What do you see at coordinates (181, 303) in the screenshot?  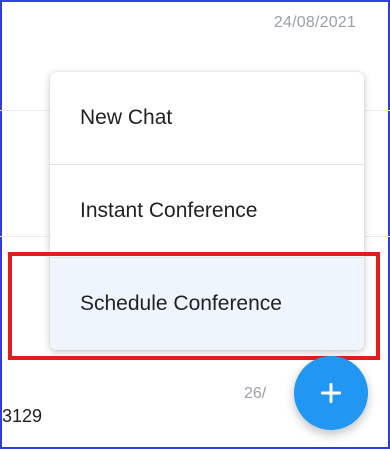 I see `menu-item-label: Schedule Conference` at bounding box center [181, 303].